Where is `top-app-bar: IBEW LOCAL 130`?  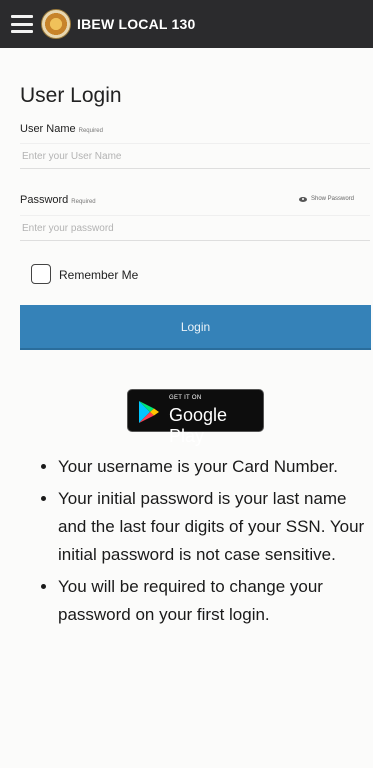 top-app-bar: IBEW LOCAL 130 is located at coordinates (186, 24).